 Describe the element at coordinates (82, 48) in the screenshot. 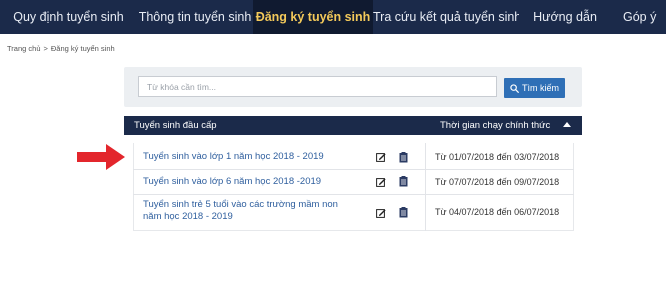

I see `breadcrumb-current: Đăng ký tuyển sinh` at that location.